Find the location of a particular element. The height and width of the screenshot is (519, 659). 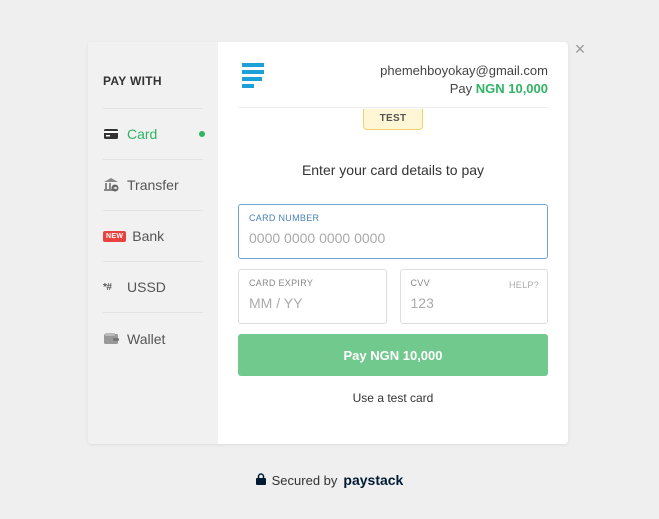

lock-icon is located at coordinates (260, 480).